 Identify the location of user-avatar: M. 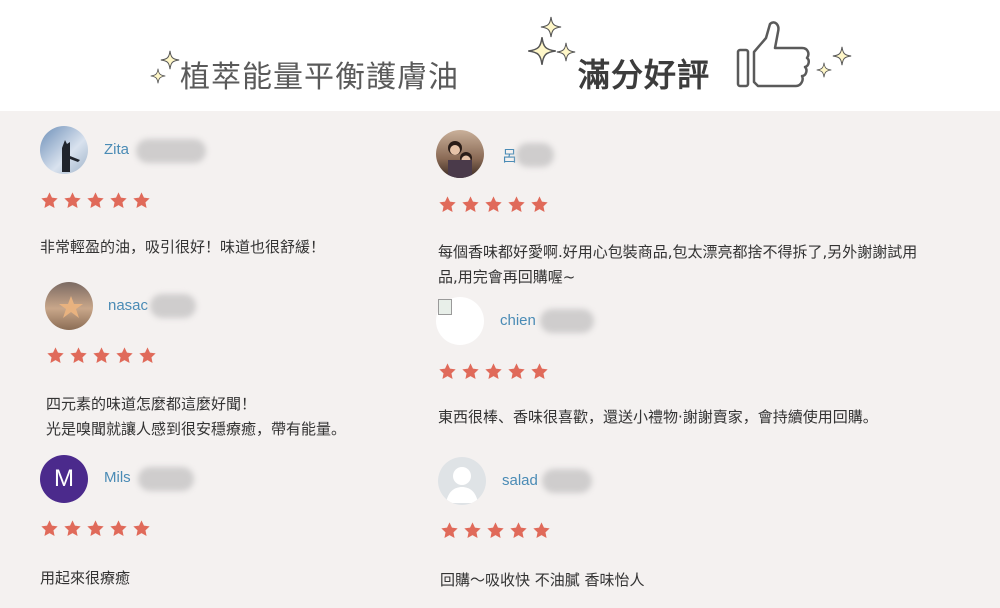
(64, 479).